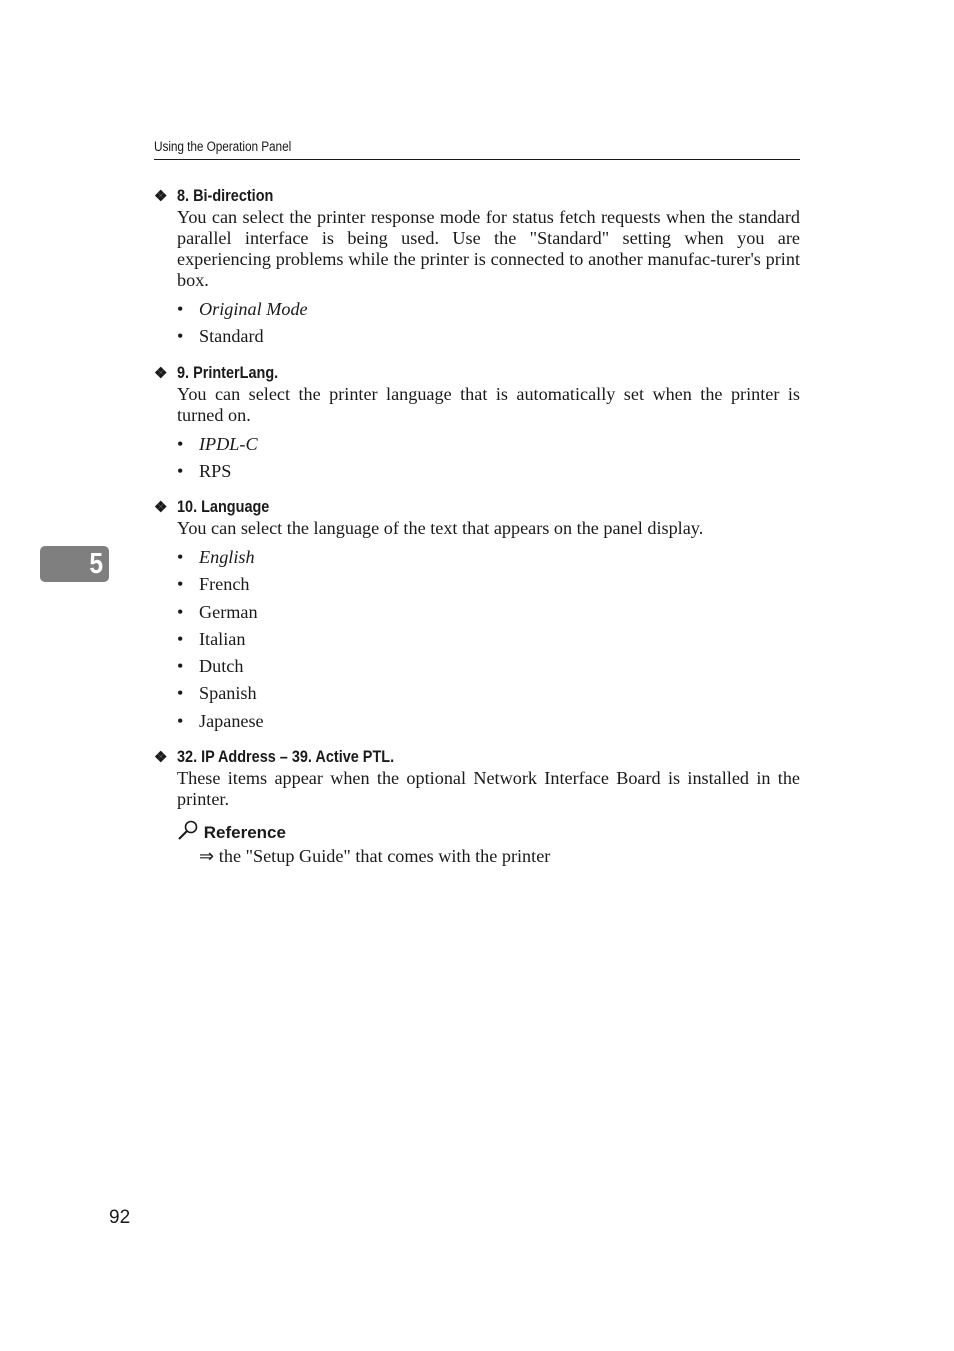 Image resolution: width=954 pixels, height=1351 pixels. I want to click on option-item: • Standard, so click(488, 336).